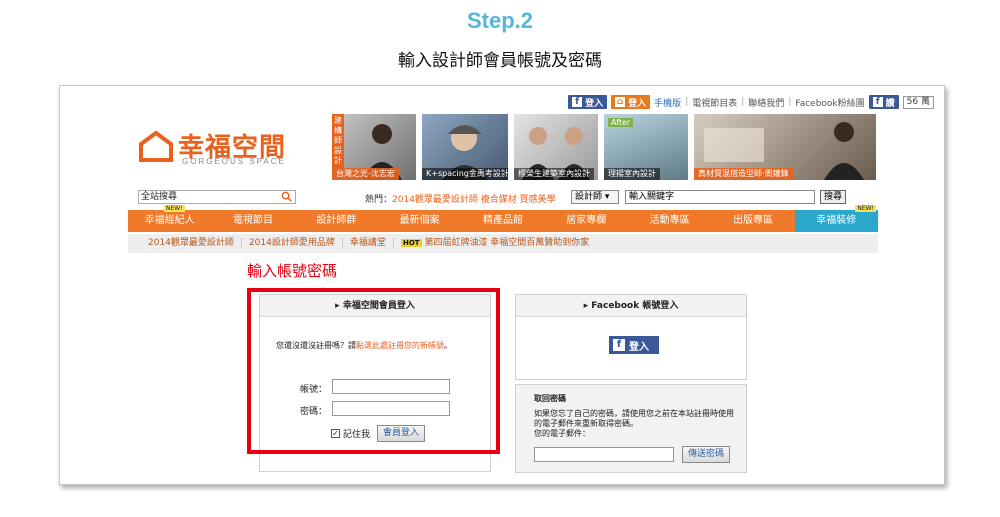  What do you see at coordinates (465, 147) in the screenshot?
I see `banner-designer-2: K+spacing金禹考設計` at bounding box center [465, 147].